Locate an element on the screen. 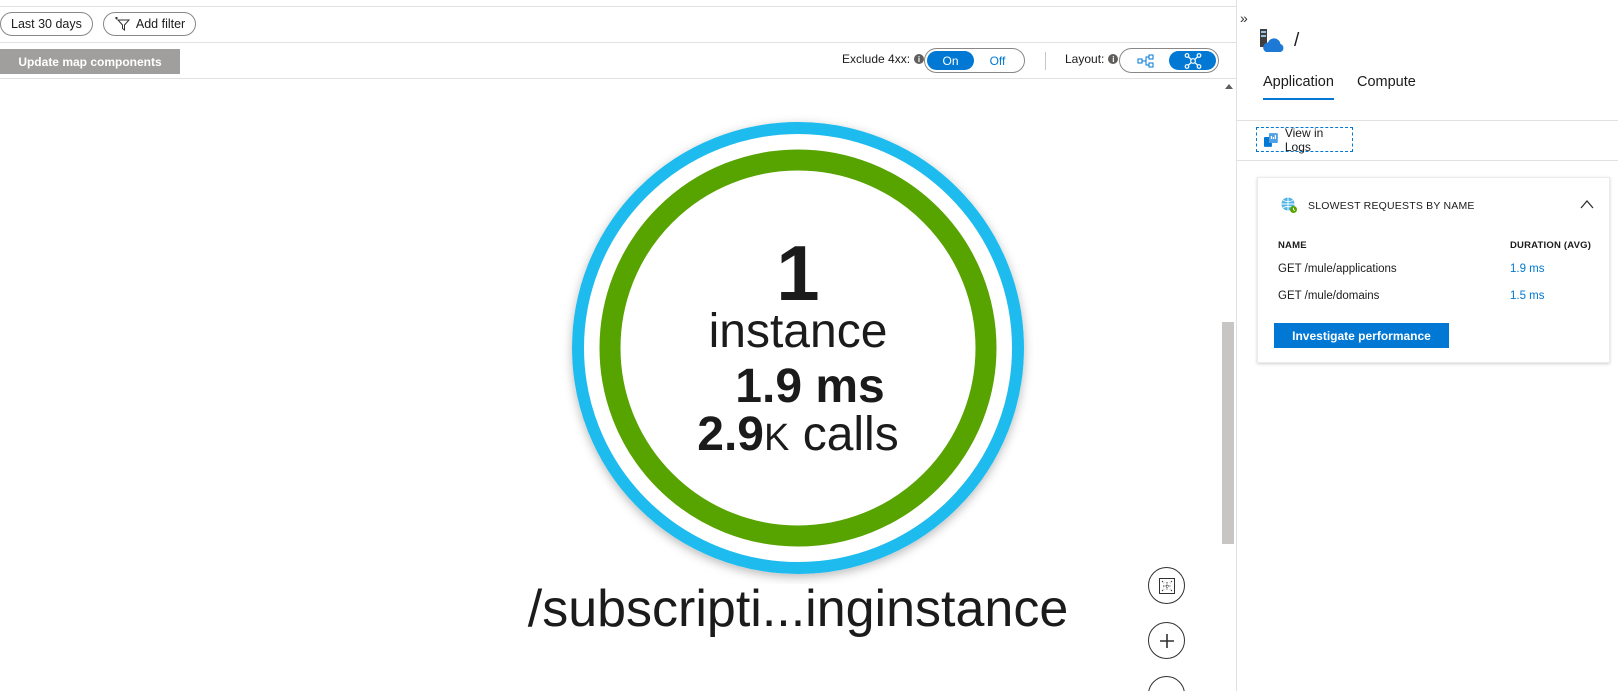  card-title: SLOWEST REQUESTS BY NAME is located at coordinates (1391, 206).